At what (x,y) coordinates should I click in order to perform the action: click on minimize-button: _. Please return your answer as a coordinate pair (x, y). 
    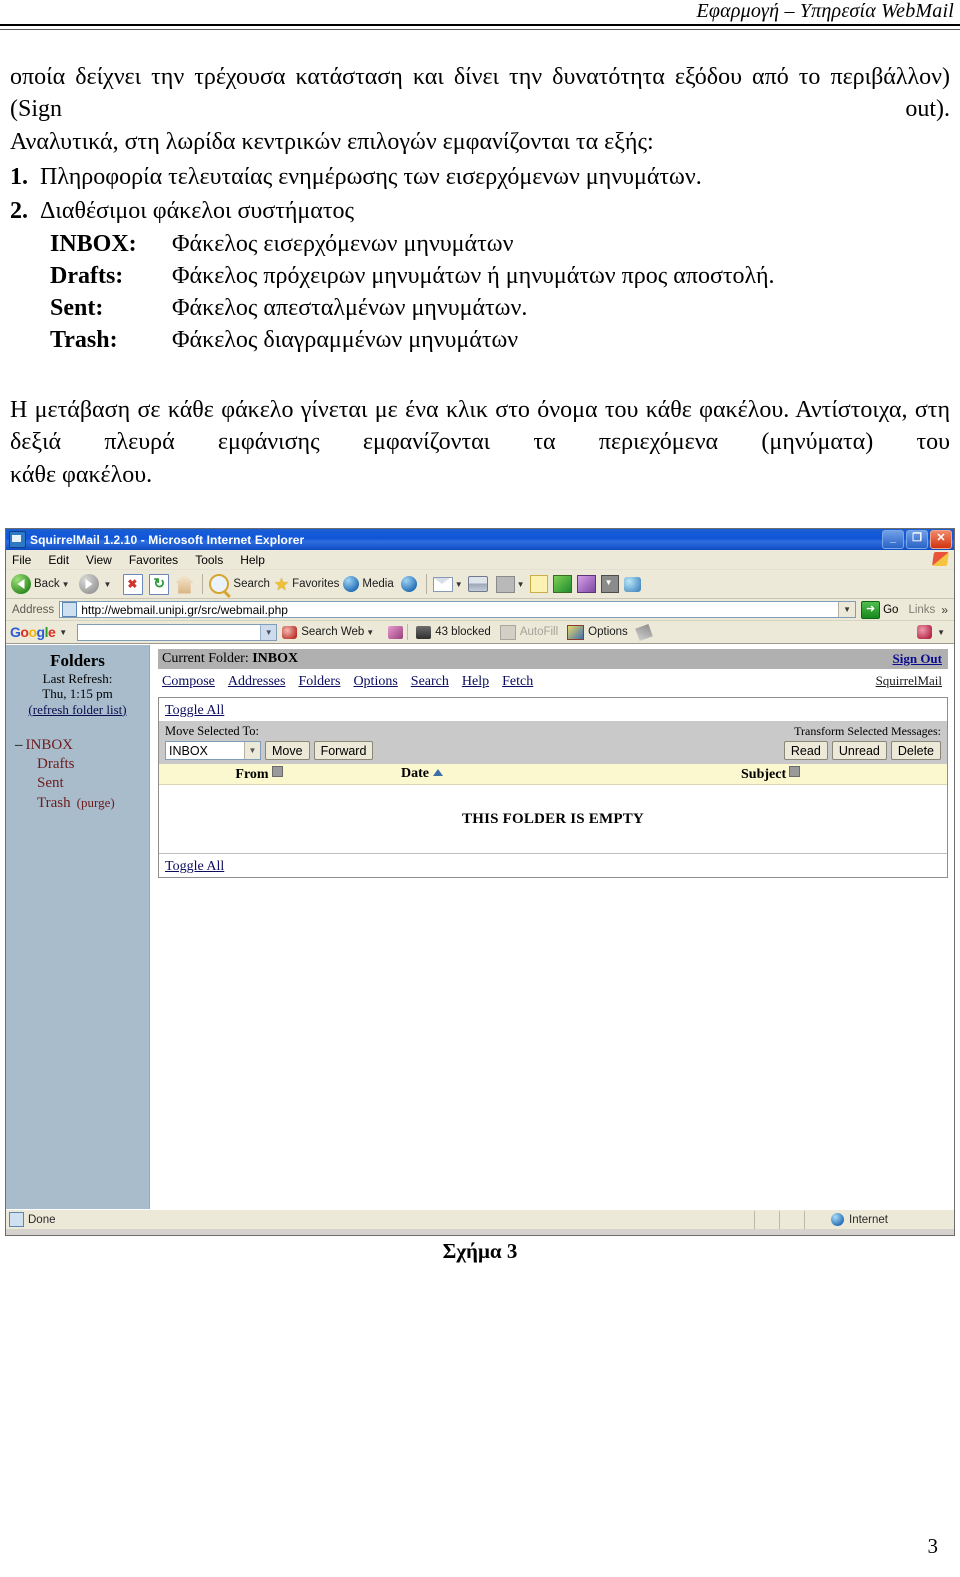
    Looking at the image, I should click on (893, 539).